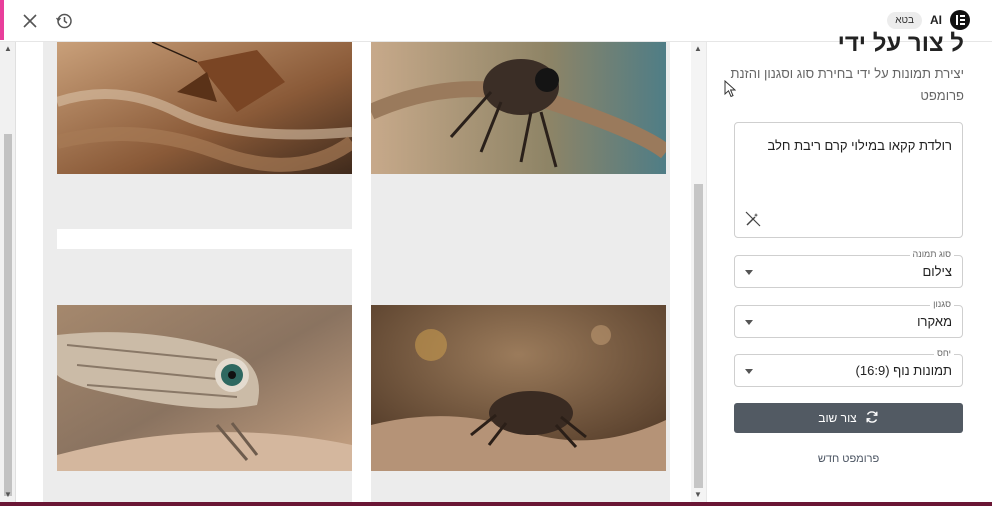 The width and height of the screenshot is (992, 506). What do you see at coordinates (848, 318) in the screenshot?
I see `style-select: סגנון מאקרו` at bounding box center [848, 318].